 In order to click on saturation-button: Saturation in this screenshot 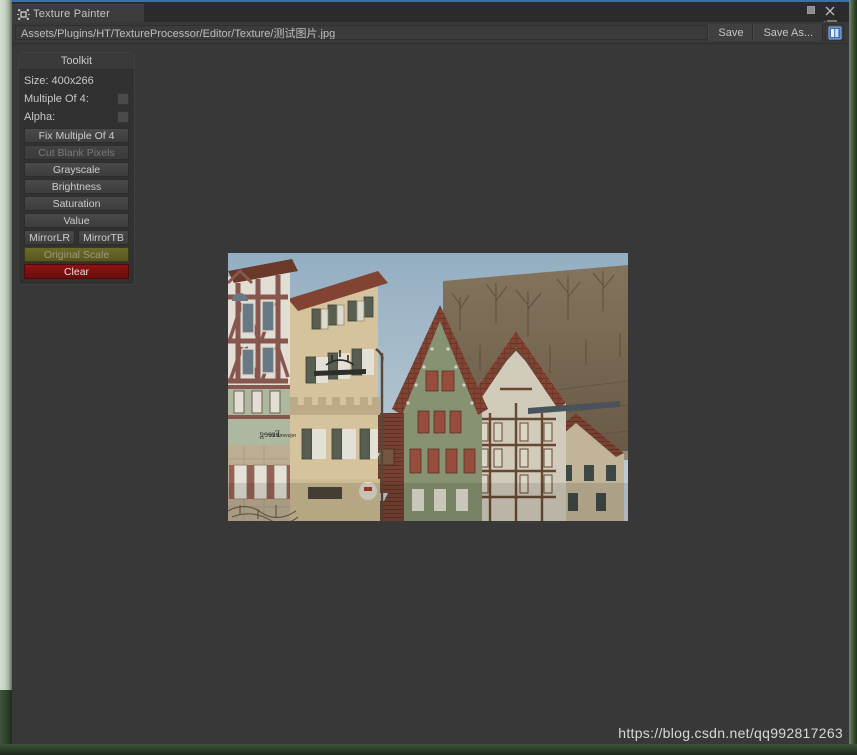, I will do `click(76, 203)`.